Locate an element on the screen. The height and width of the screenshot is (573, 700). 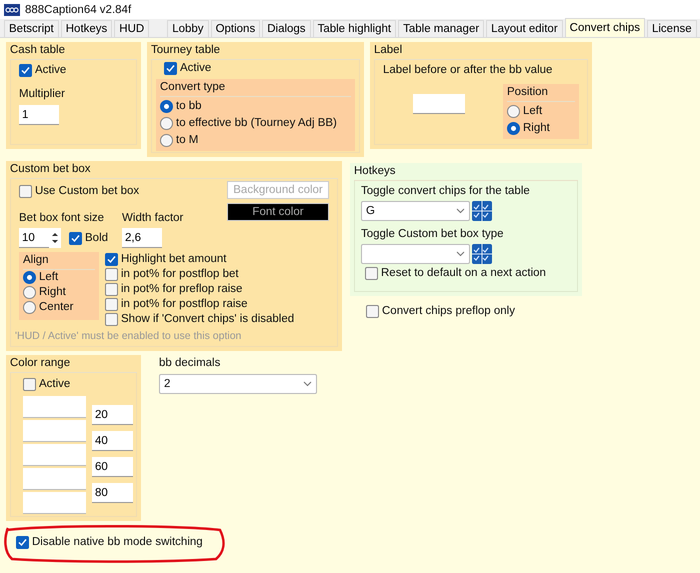
panel-title: Hotkeys is located at coordinates (466, 172).